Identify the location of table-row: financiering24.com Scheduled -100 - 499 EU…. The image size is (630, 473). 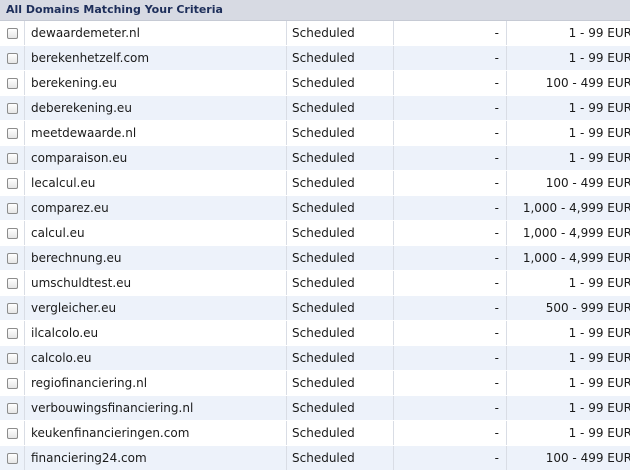
(315, 458).